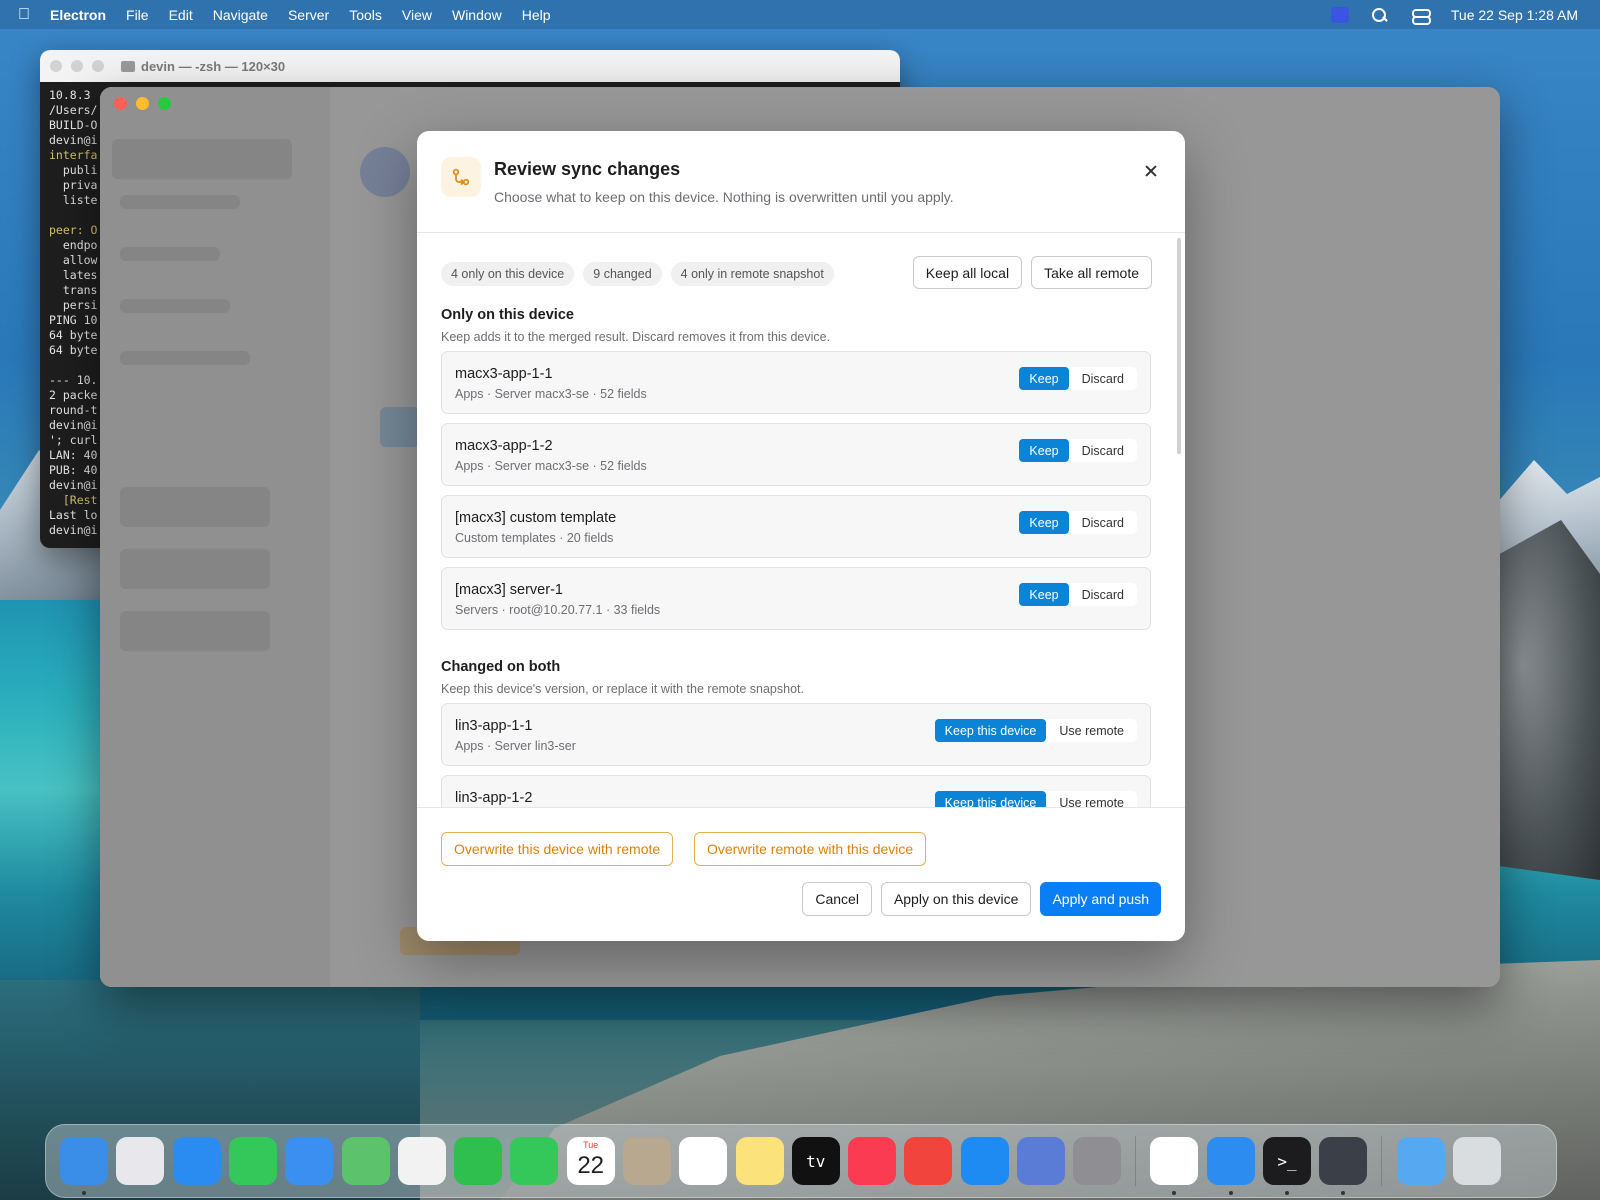 This screenshot has width=1600, height=1200. What do you see at coordinates (928, 1161) in the screenshot?
I see `rocket-icon` at bounding box center [928, 1161].